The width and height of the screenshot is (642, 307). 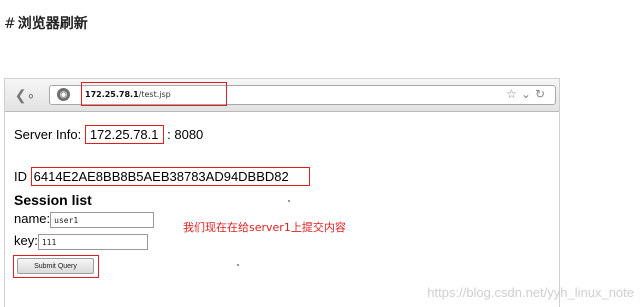 What do you see at coordinates (112, 94) in the screenshot?
I see `url-host: 172.25.78.1` at bounding box center [112, 94].